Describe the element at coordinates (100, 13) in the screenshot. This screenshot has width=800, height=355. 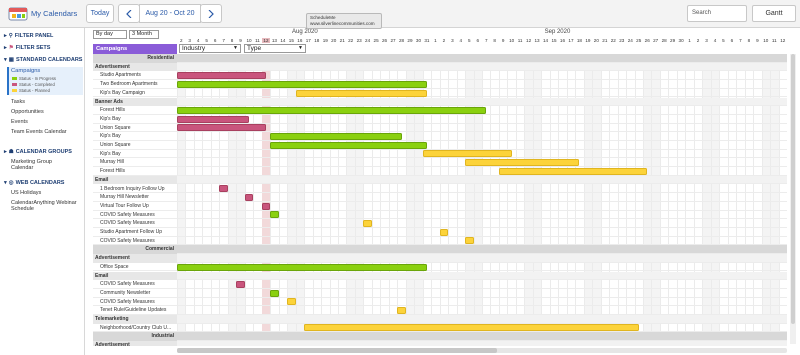
I see `today-button: Today` at that location.